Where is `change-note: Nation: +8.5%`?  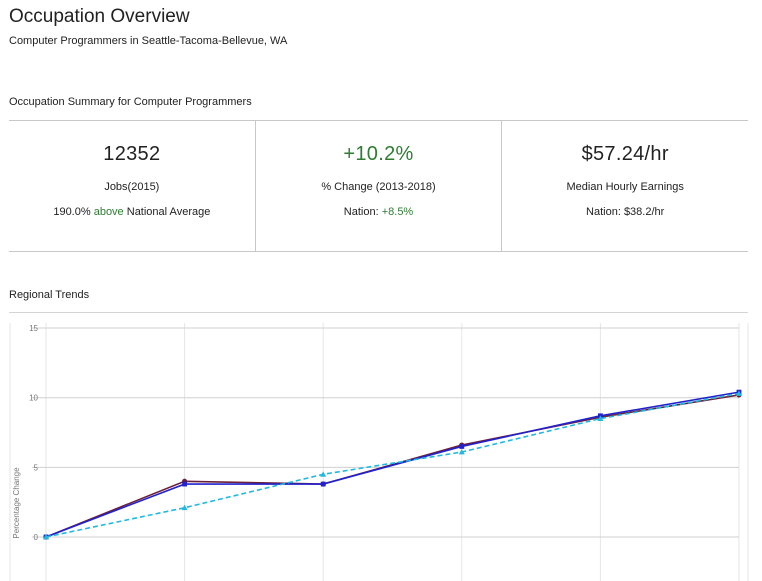 change-note: Nation: +8.5% is located at coordinates (379, 212).